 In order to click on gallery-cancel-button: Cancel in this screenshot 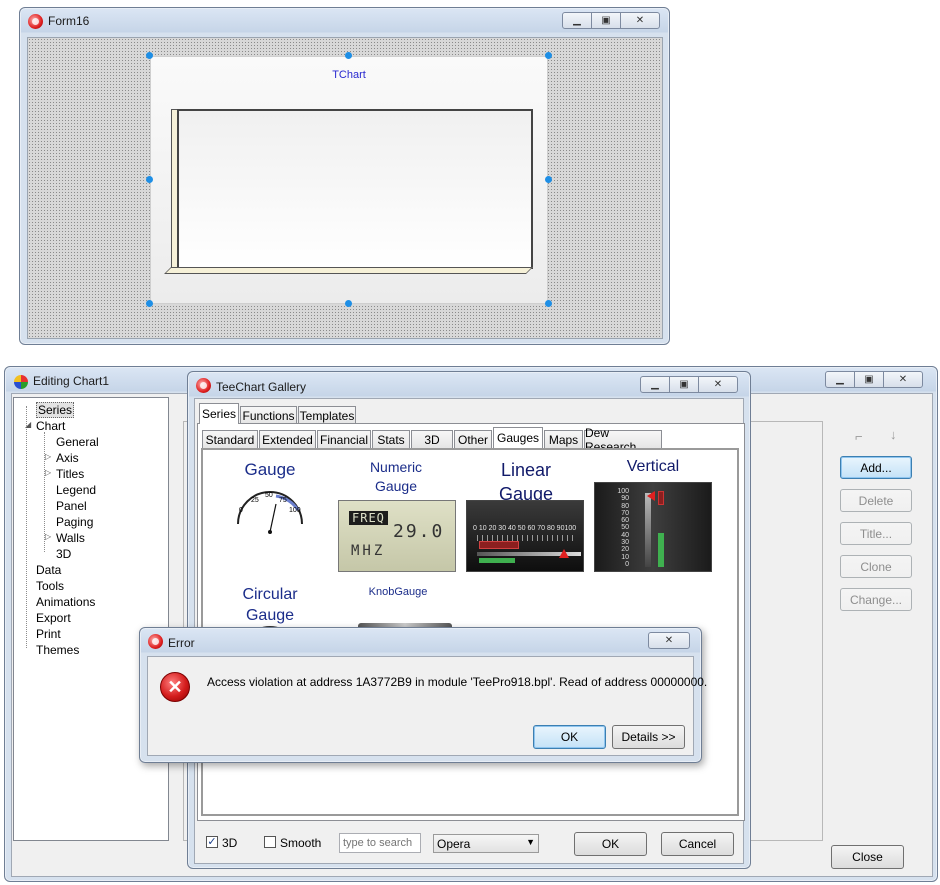, I will do `click(697, 844)`.